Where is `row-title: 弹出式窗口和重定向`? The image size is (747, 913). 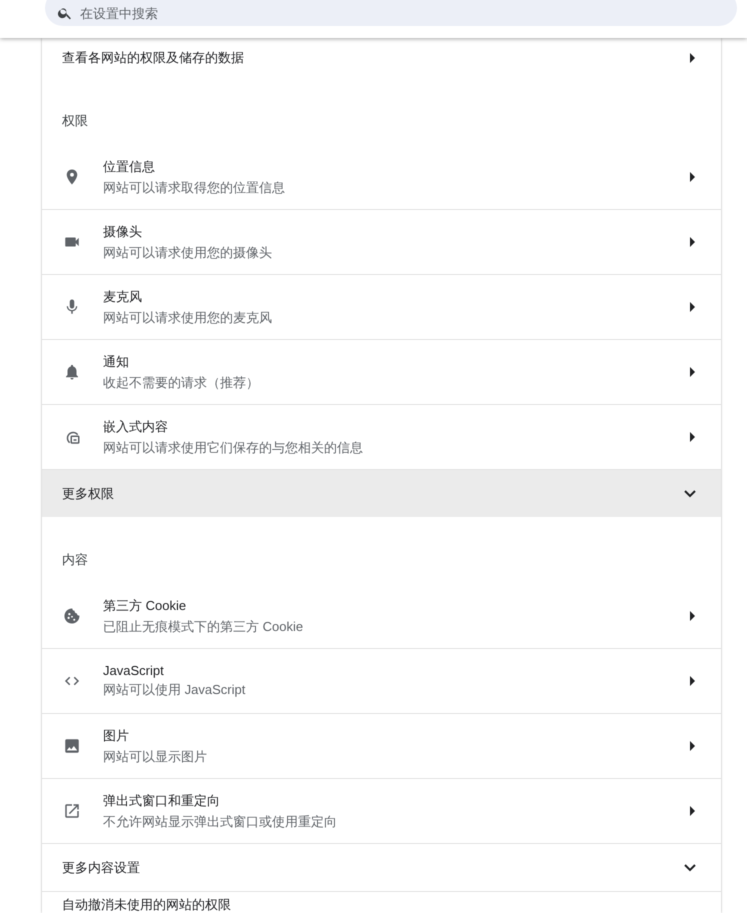 row-title: 弹出式窗口和重定向 is located at coordinates (162, 801).